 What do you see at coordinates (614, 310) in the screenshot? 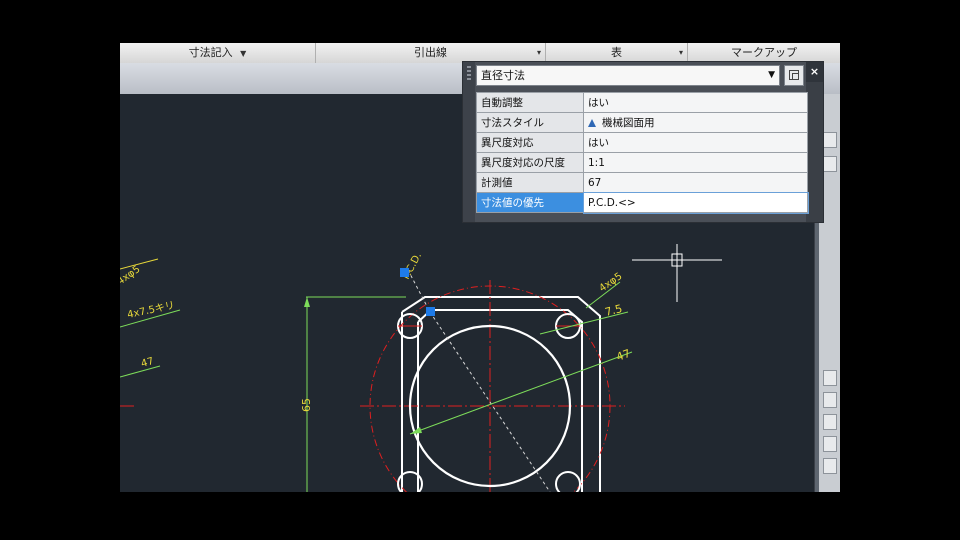
I see `dimension-text: 7.5` at bounding box center [614, 310].